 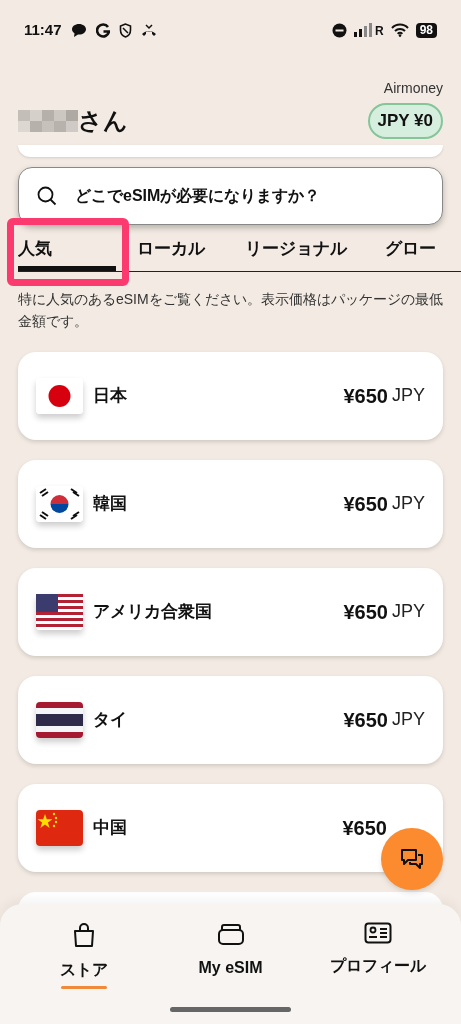 What do you see at coordinates (83, 935) in the screenshot?
I see `shopping-bag-icon` at bounding box center [83, 935].